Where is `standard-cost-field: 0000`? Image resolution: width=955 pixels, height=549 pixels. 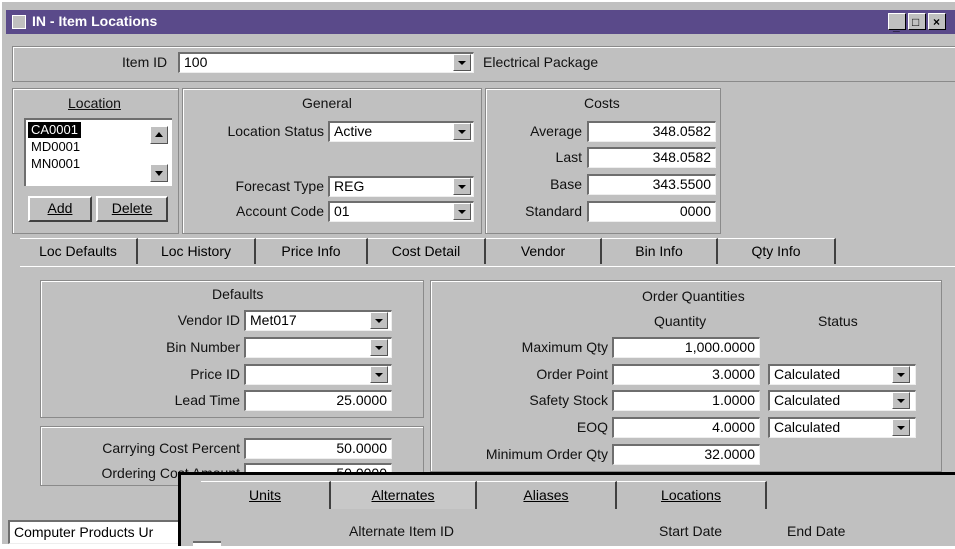
standard-cost-field: 0000 is located at coordinates (651, 211).